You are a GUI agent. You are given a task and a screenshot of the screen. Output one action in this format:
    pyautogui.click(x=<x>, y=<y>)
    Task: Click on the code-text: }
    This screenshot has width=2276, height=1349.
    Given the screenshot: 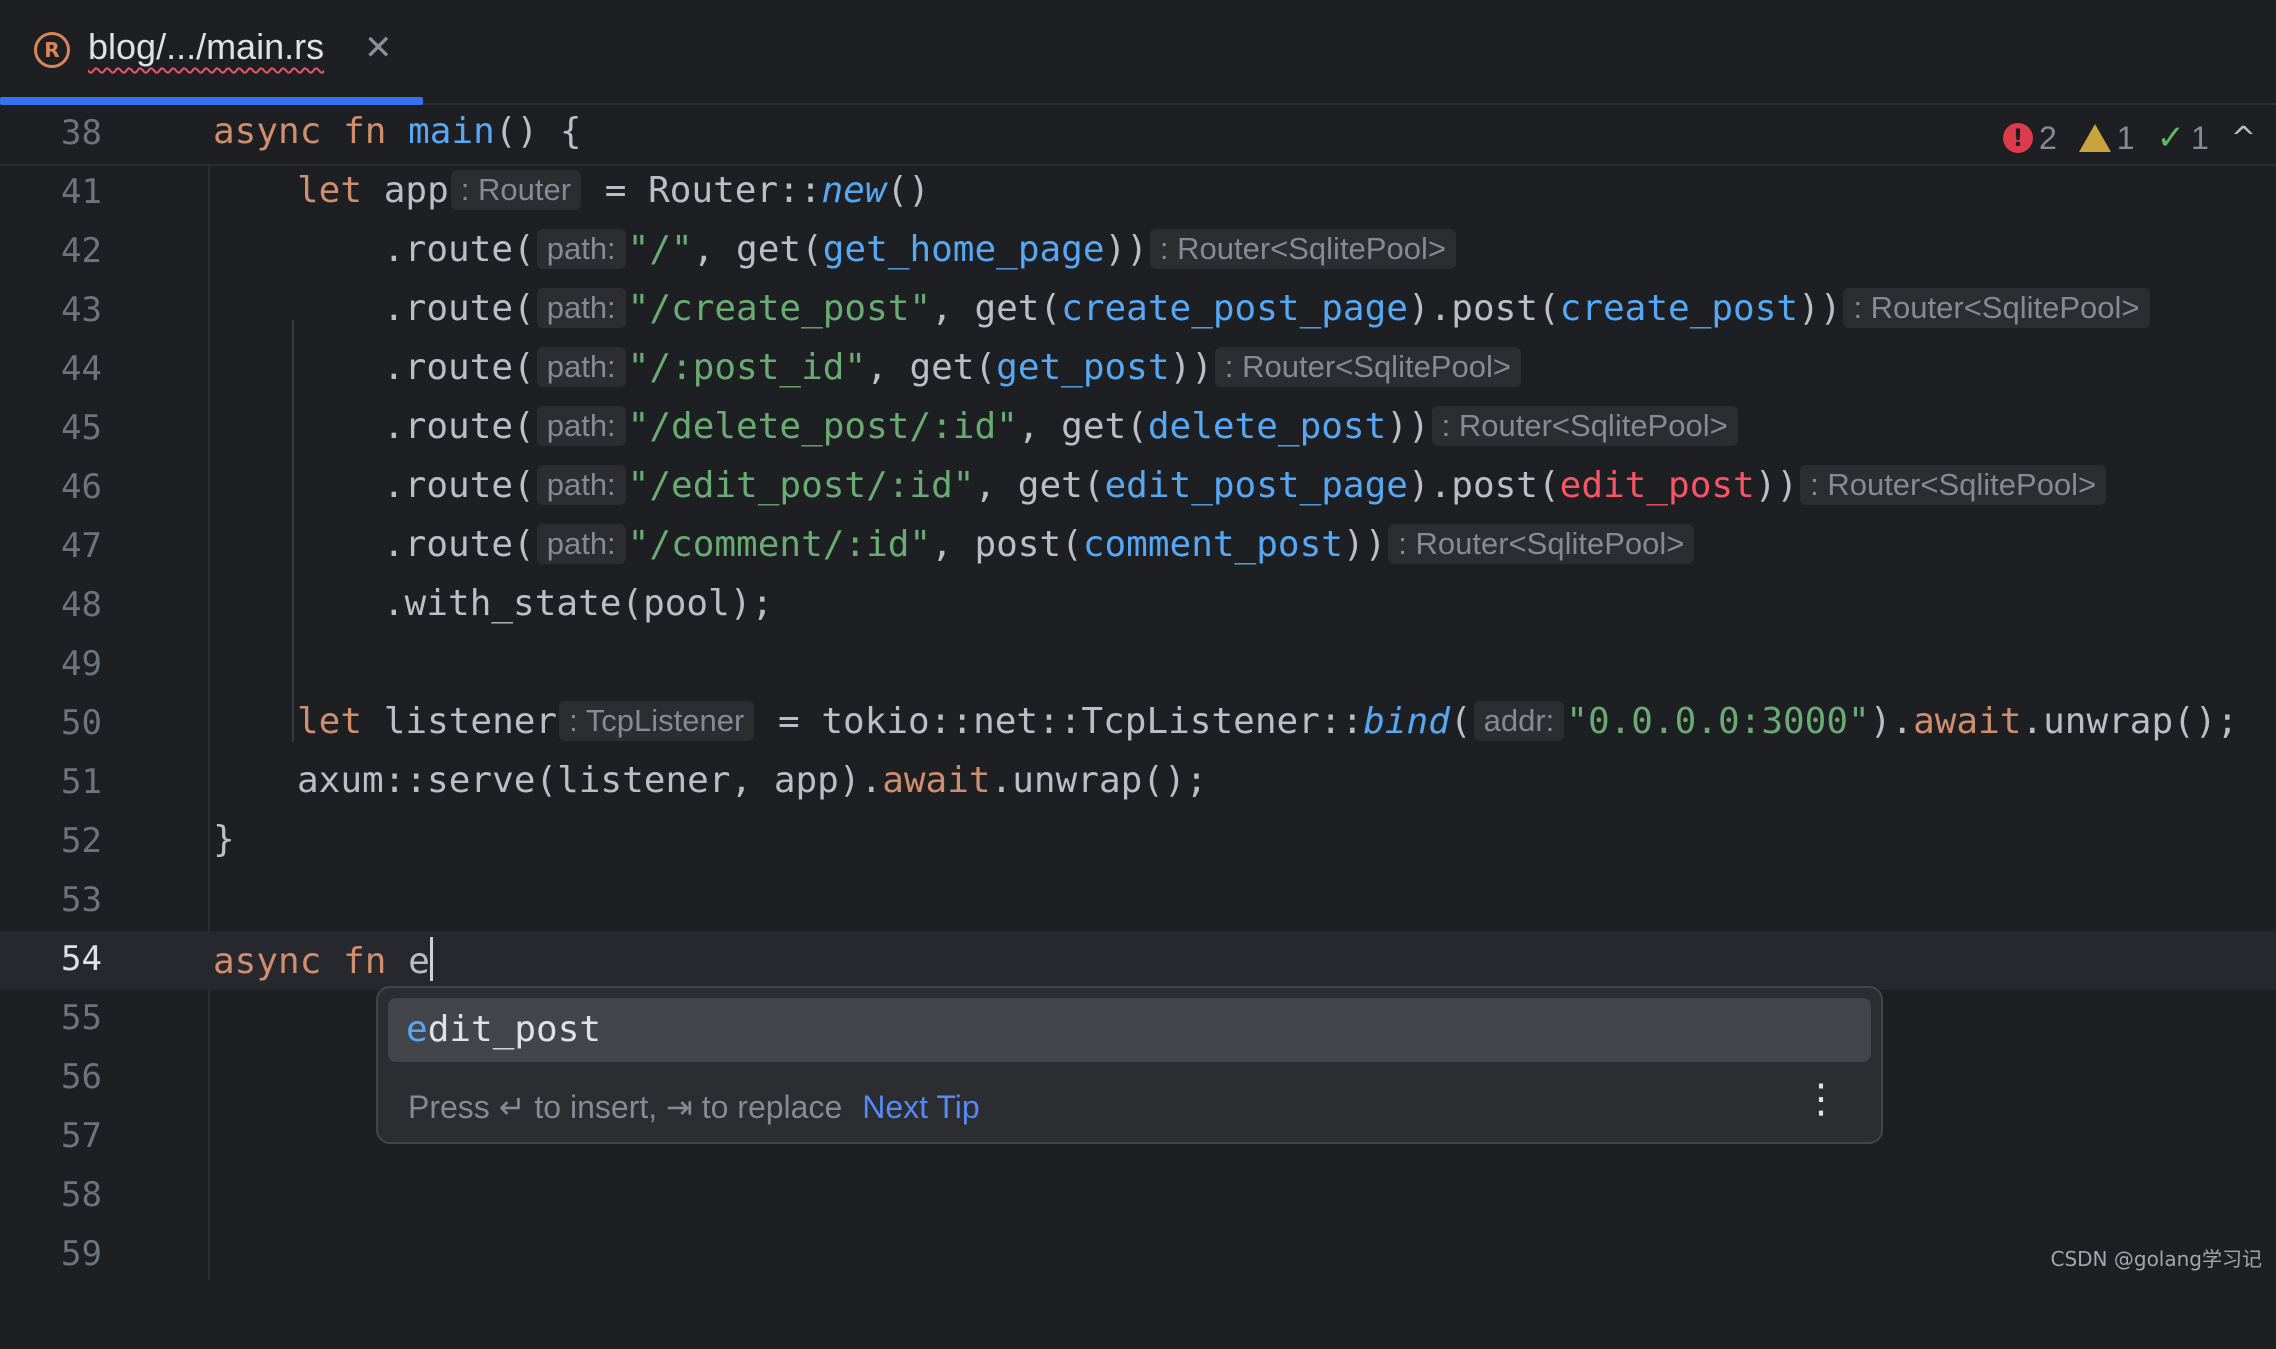 What is the action you would take?
    pyautogui.click(x=224, y=839)
    